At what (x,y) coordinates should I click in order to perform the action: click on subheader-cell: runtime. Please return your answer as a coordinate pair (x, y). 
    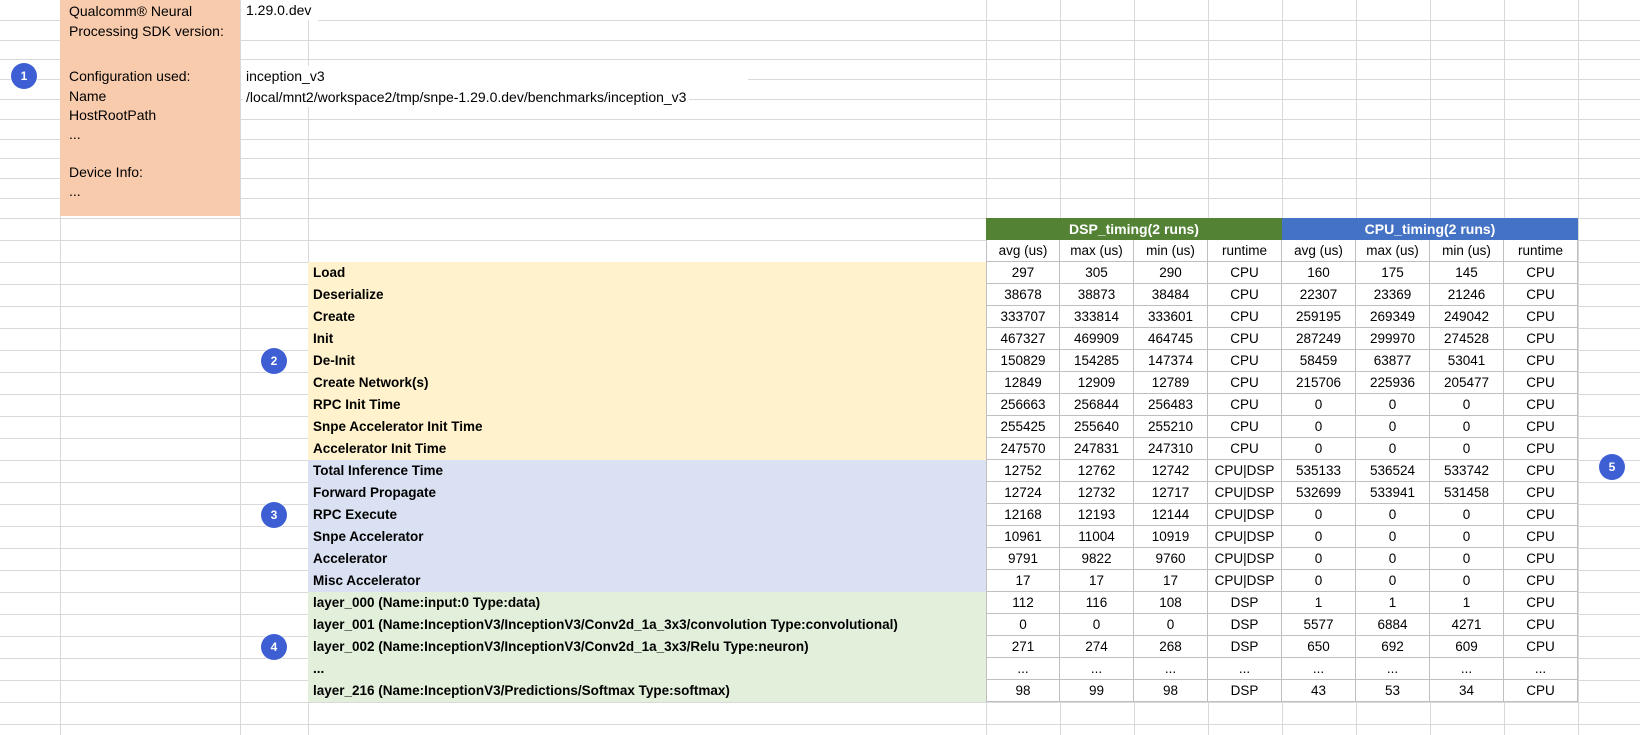
    Looking at the image, I should click on (1245, 251).